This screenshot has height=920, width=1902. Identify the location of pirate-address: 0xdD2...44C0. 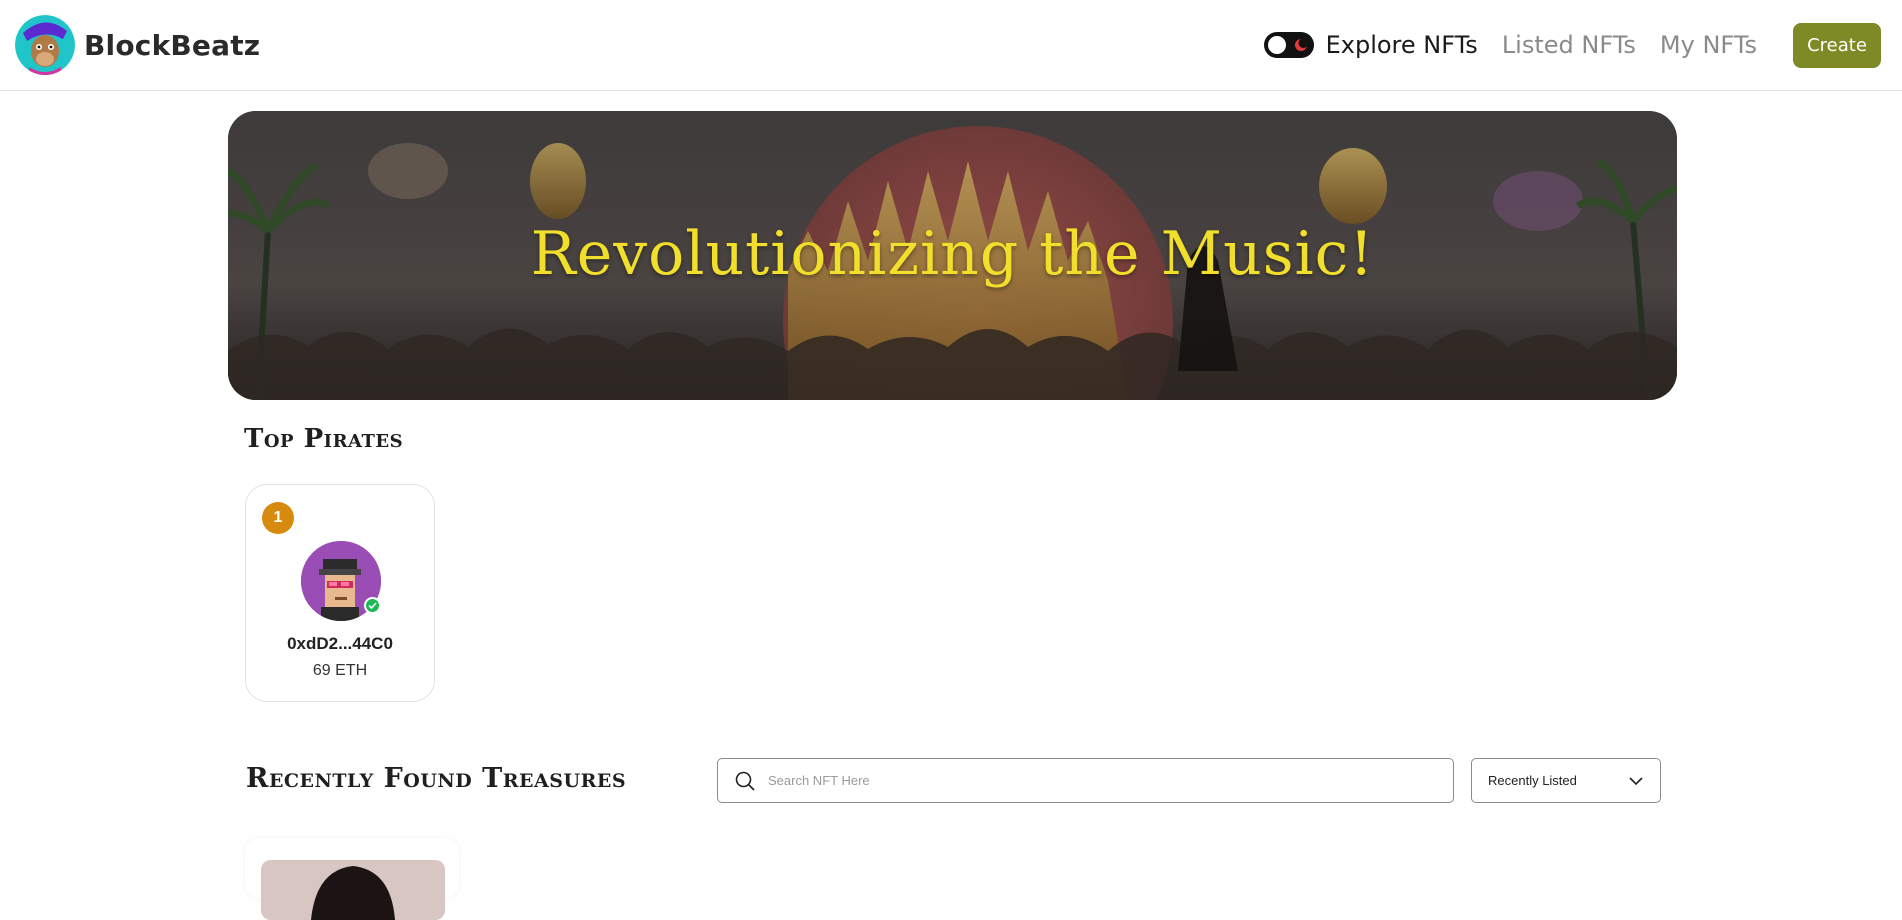
(340, 643).